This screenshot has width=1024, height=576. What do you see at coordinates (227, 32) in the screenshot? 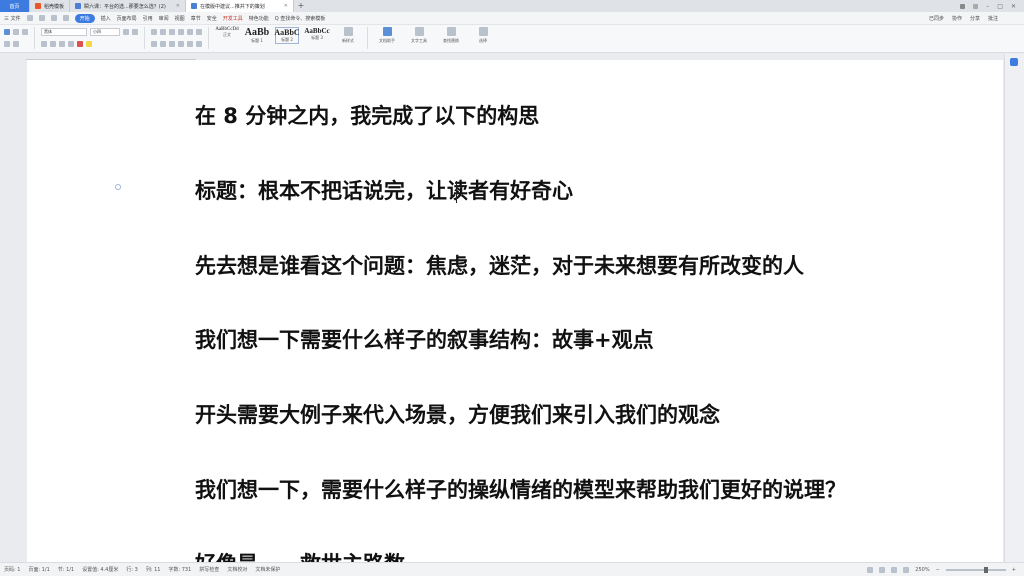
I see `style-normal: AaBbCcDd 正文` at bounding box center [227, 32].